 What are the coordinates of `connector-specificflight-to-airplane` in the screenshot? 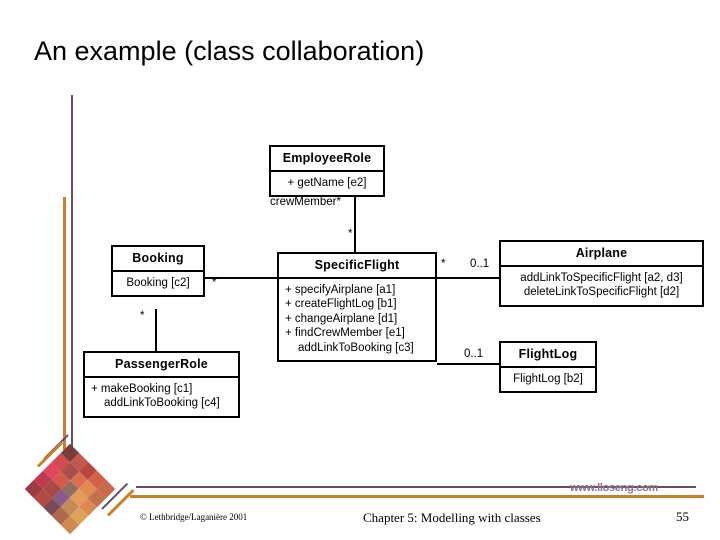 It's located at (468, 278).